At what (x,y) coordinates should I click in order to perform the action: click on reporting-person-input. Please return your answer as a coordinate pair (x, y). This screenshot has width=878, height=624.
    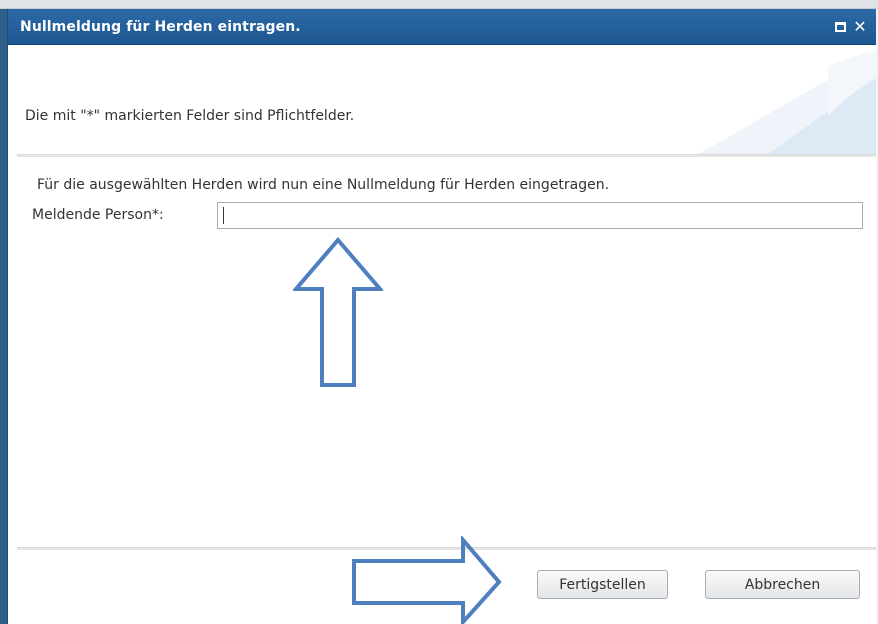
    Looking at the image, I should click on (540, 215).